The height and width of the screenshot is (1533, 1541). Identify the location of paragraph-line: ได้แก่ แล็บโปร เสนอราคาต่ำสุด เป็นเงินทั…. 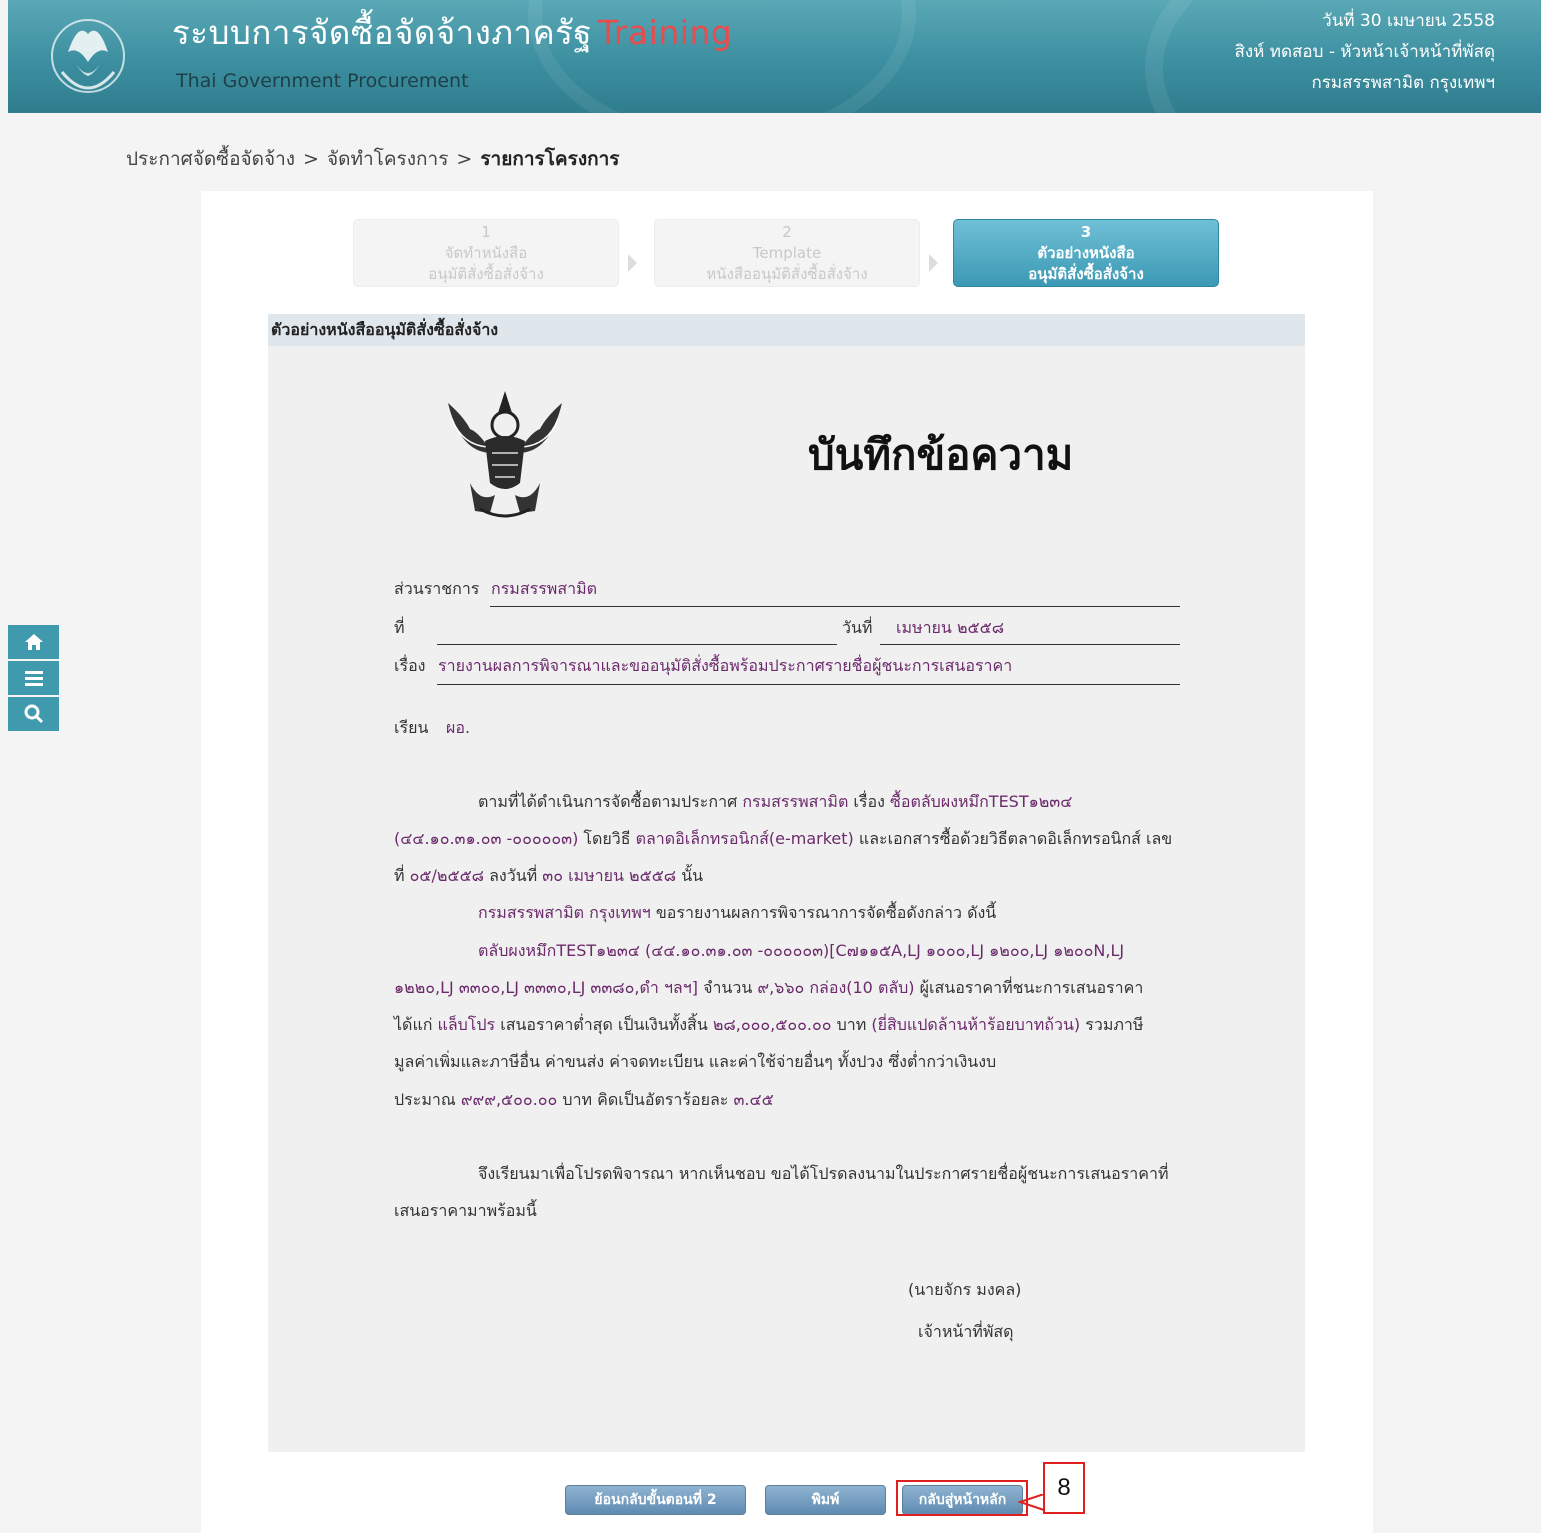
(769, 1024).